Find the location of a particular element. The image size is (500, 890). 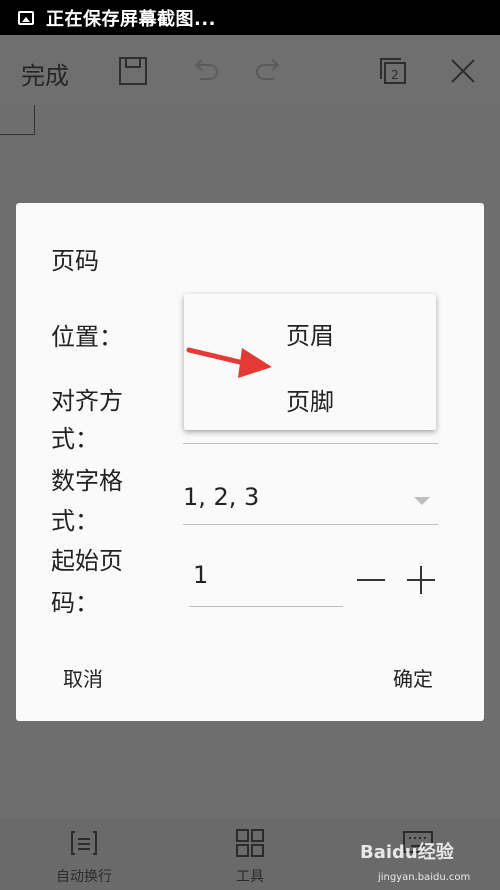

plus-icon is located at coordinates (421, 580).